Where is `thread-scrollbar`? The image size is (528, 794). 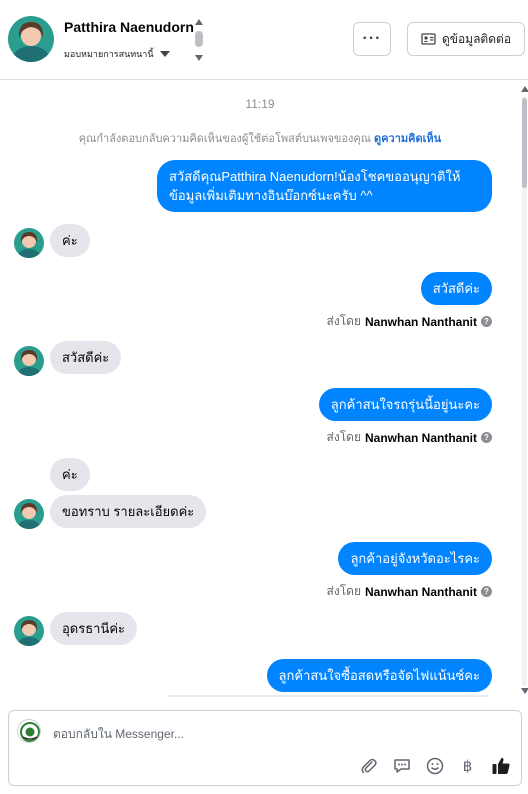
thread-scrollbar is located at coordinates (524, 390).